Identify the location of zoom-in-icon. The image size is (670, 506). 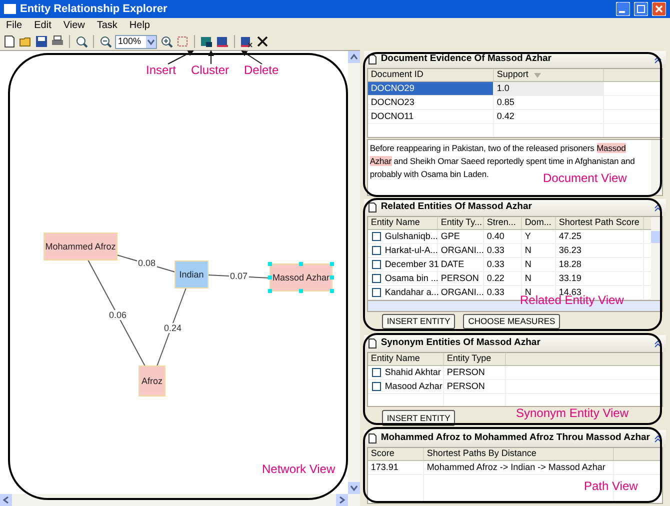
(166, 41).